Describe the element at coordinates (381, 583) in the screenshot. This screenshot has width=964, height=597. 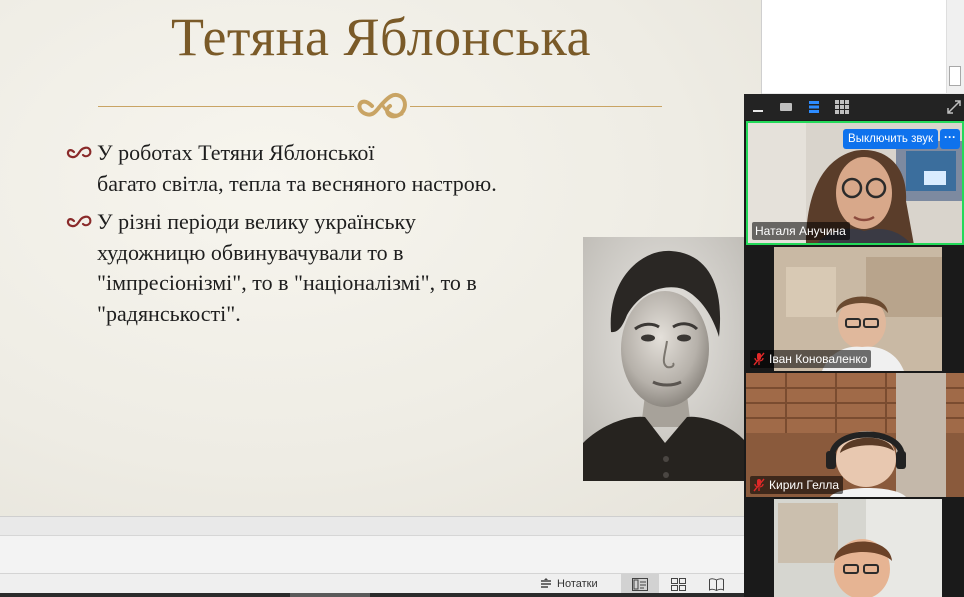
I see `status-bar: Нотатки` at that location.